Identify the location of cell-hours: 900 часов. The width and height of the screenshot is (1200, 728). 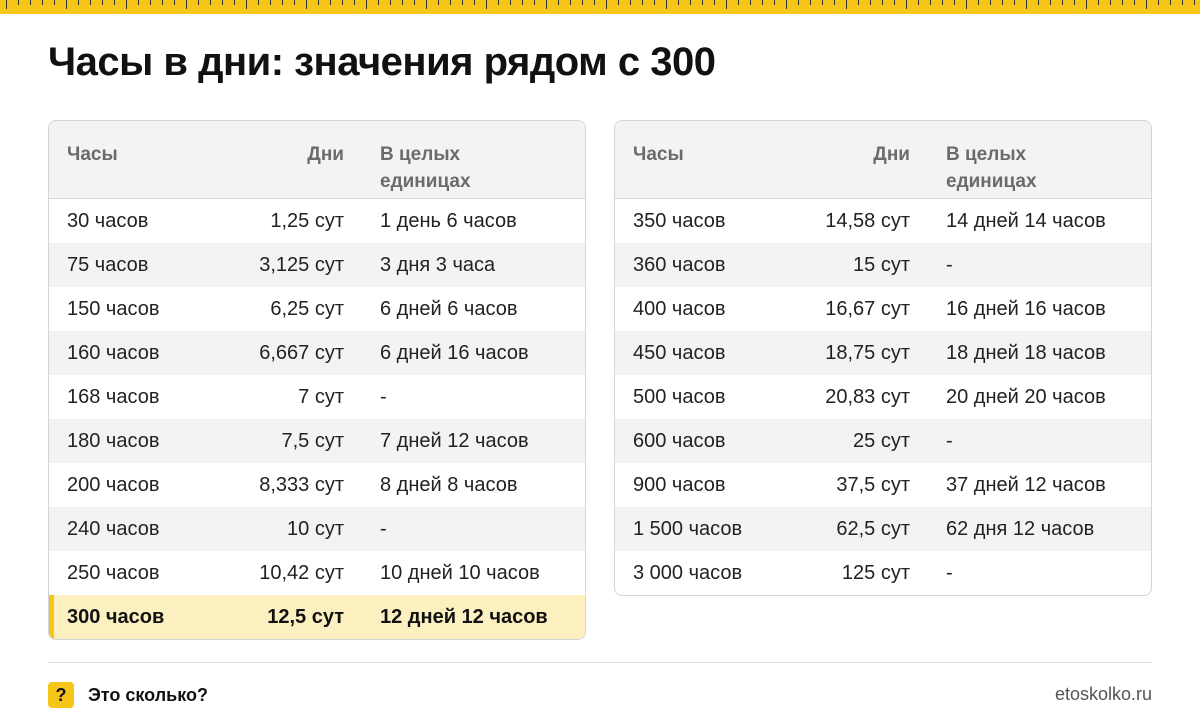
(679, 484).